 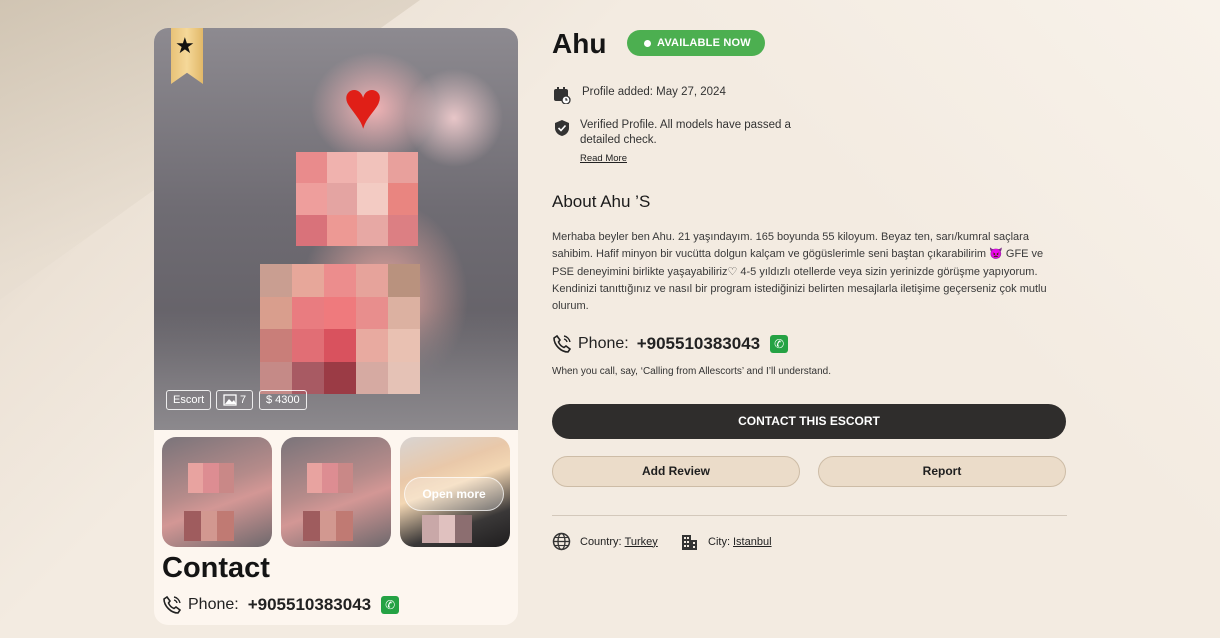 What do you see at coordinates (689, 542) in the screenshot?
I see `building-icon` at bounding box center [689, 542].